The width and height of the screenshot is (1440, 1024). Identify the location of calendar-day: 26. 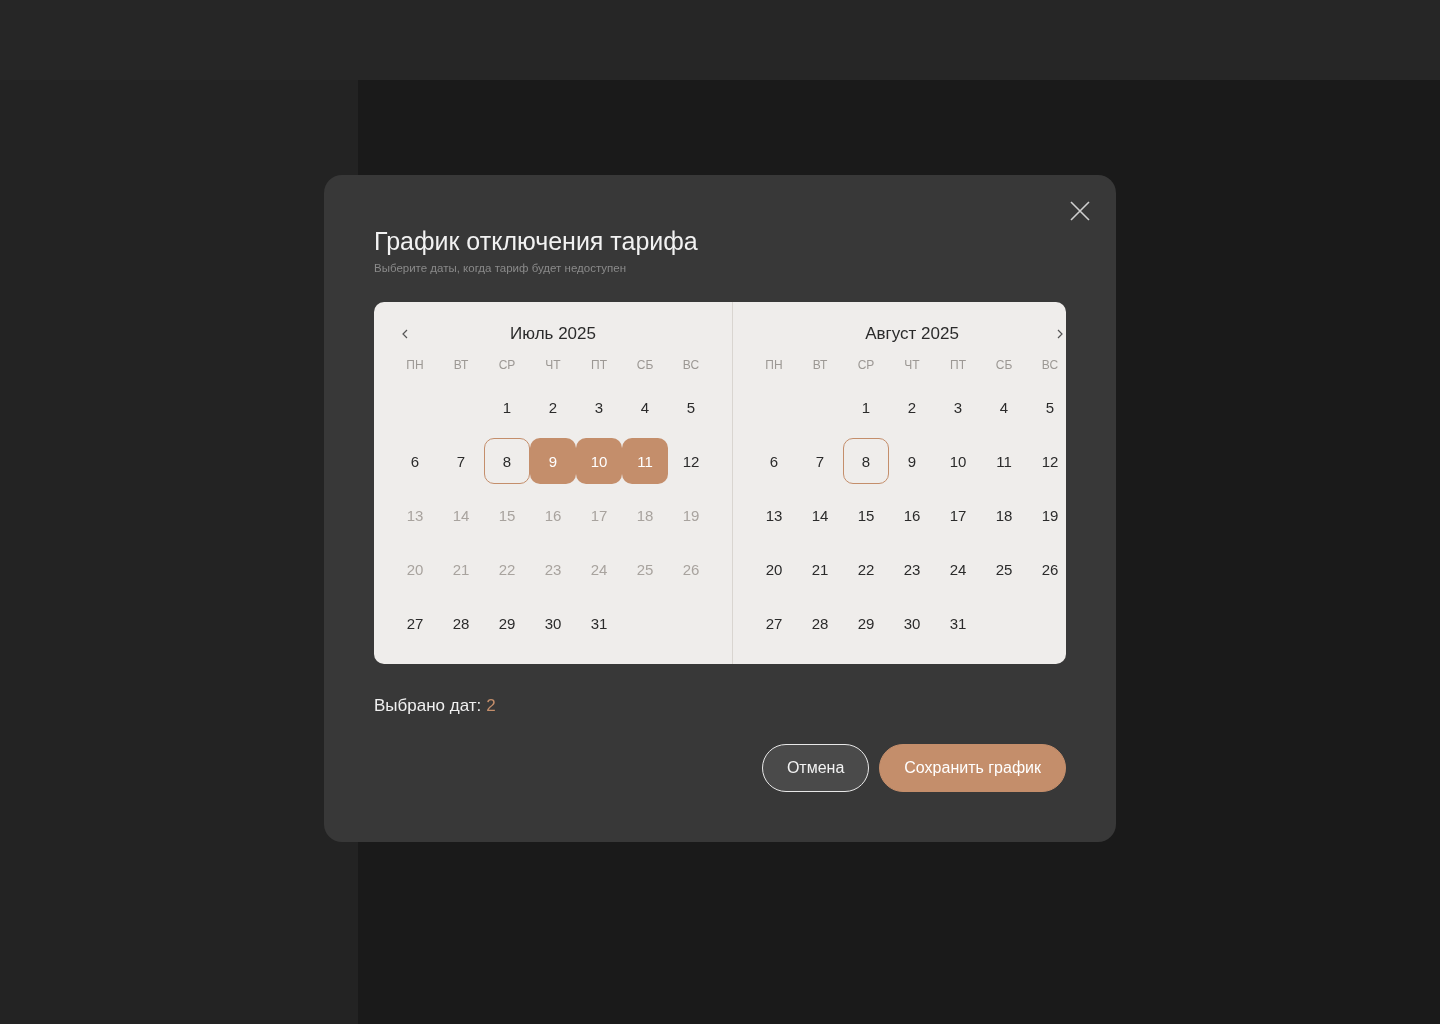
(1050, 569).